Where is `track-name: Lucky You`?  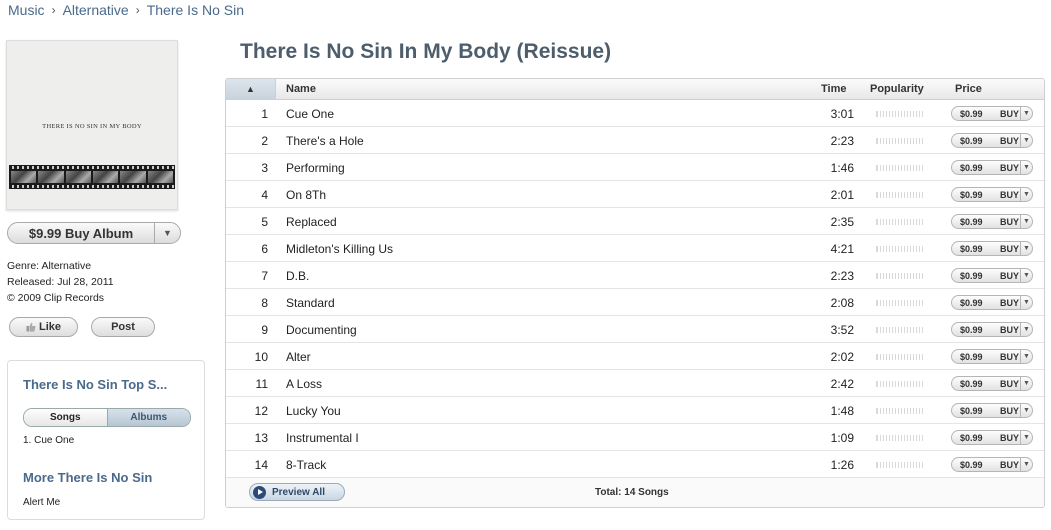
track-name: Lucky You is located at coordinates (313, 411).